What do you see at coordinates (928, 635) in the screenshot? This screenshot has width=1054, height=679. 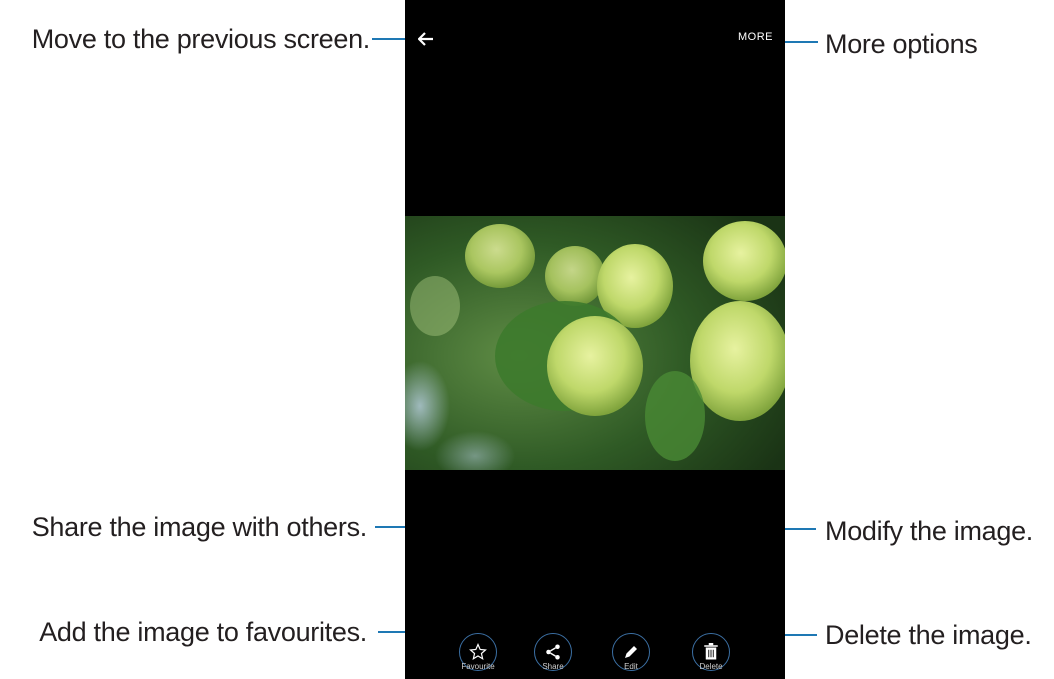 I see `callout-delete: Delete the image.` at bounding box center [928, 635].